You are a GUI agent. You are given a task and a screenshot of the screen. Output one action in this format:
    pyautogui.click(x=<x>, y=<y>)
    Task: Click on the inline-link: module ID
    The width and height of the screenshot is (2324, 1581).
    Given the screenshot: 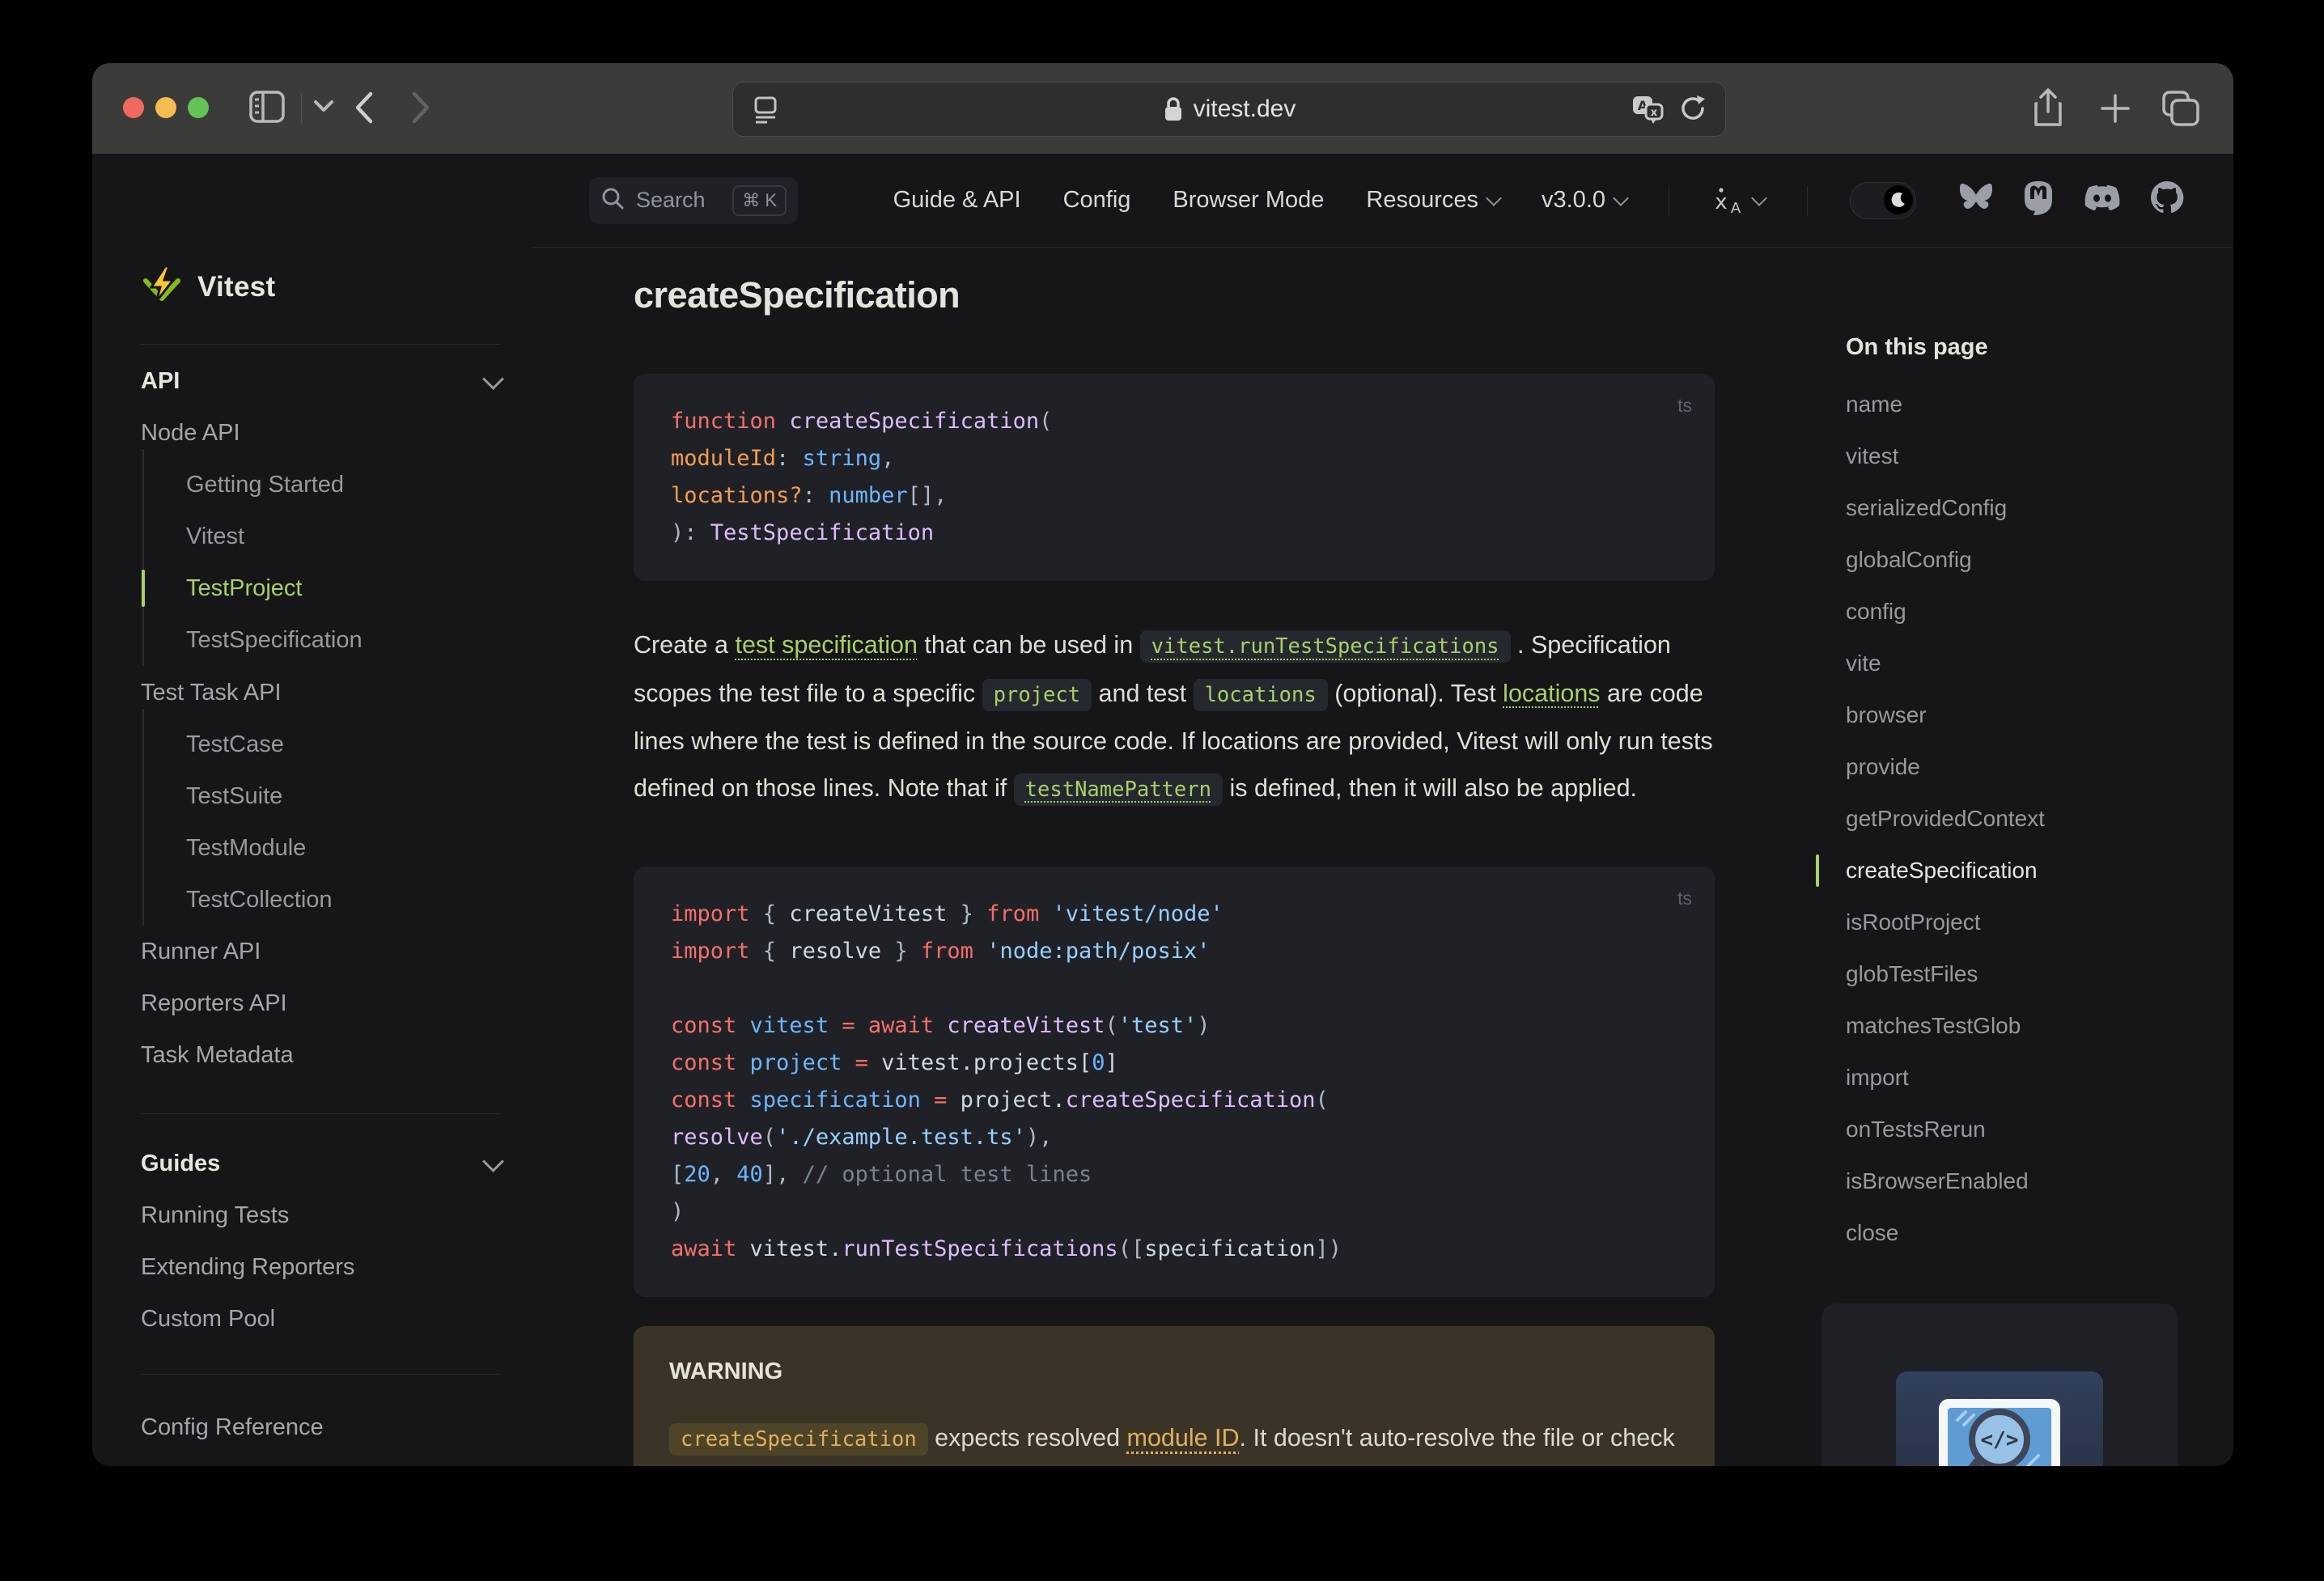 What is the action you would take?
    pyautogui.click(x=1183, y=1438)
    